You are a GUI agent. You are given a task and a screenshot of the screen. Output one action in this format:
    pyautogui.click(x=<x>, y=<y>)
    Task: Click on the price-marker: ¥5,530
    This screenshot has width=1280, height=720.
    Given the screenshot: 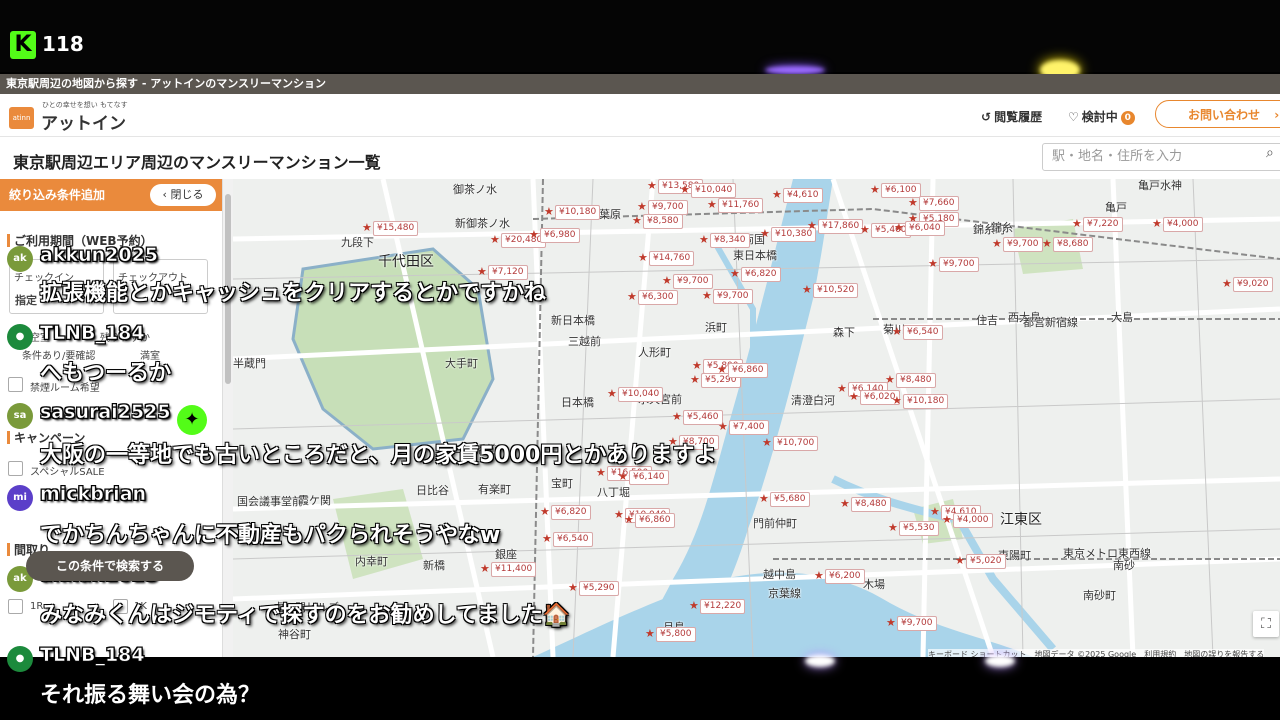 What is the action you would take?
    pyautogui.click(x=919, y=528)
    